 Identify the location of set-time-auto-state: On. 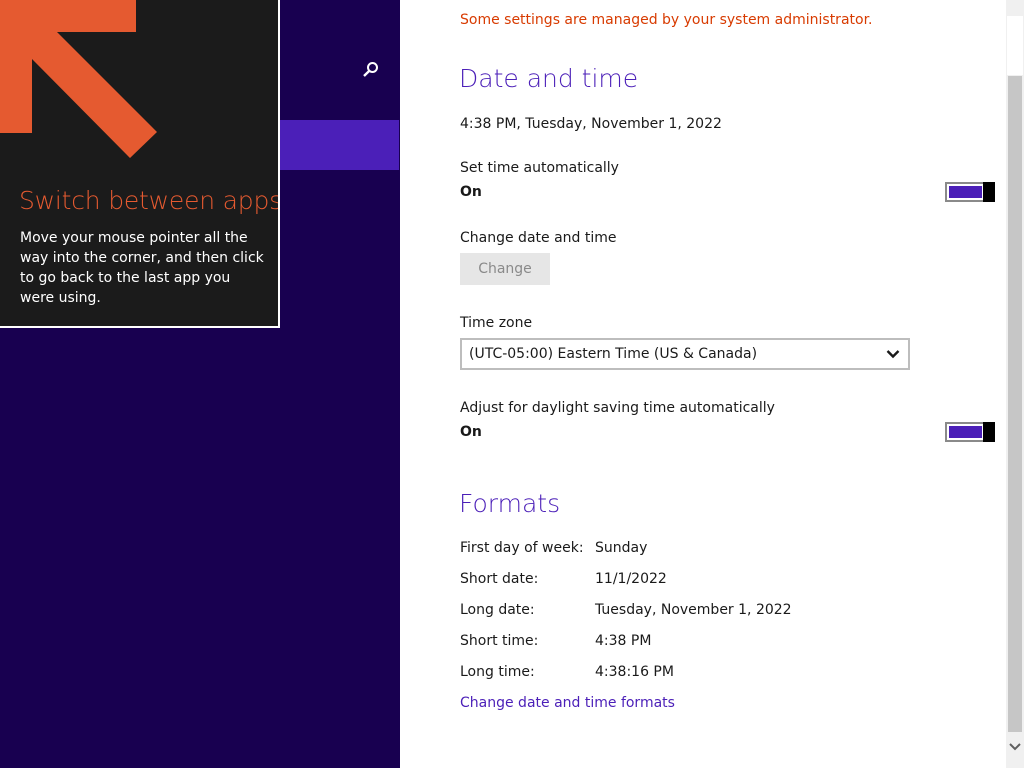
(471, 192).